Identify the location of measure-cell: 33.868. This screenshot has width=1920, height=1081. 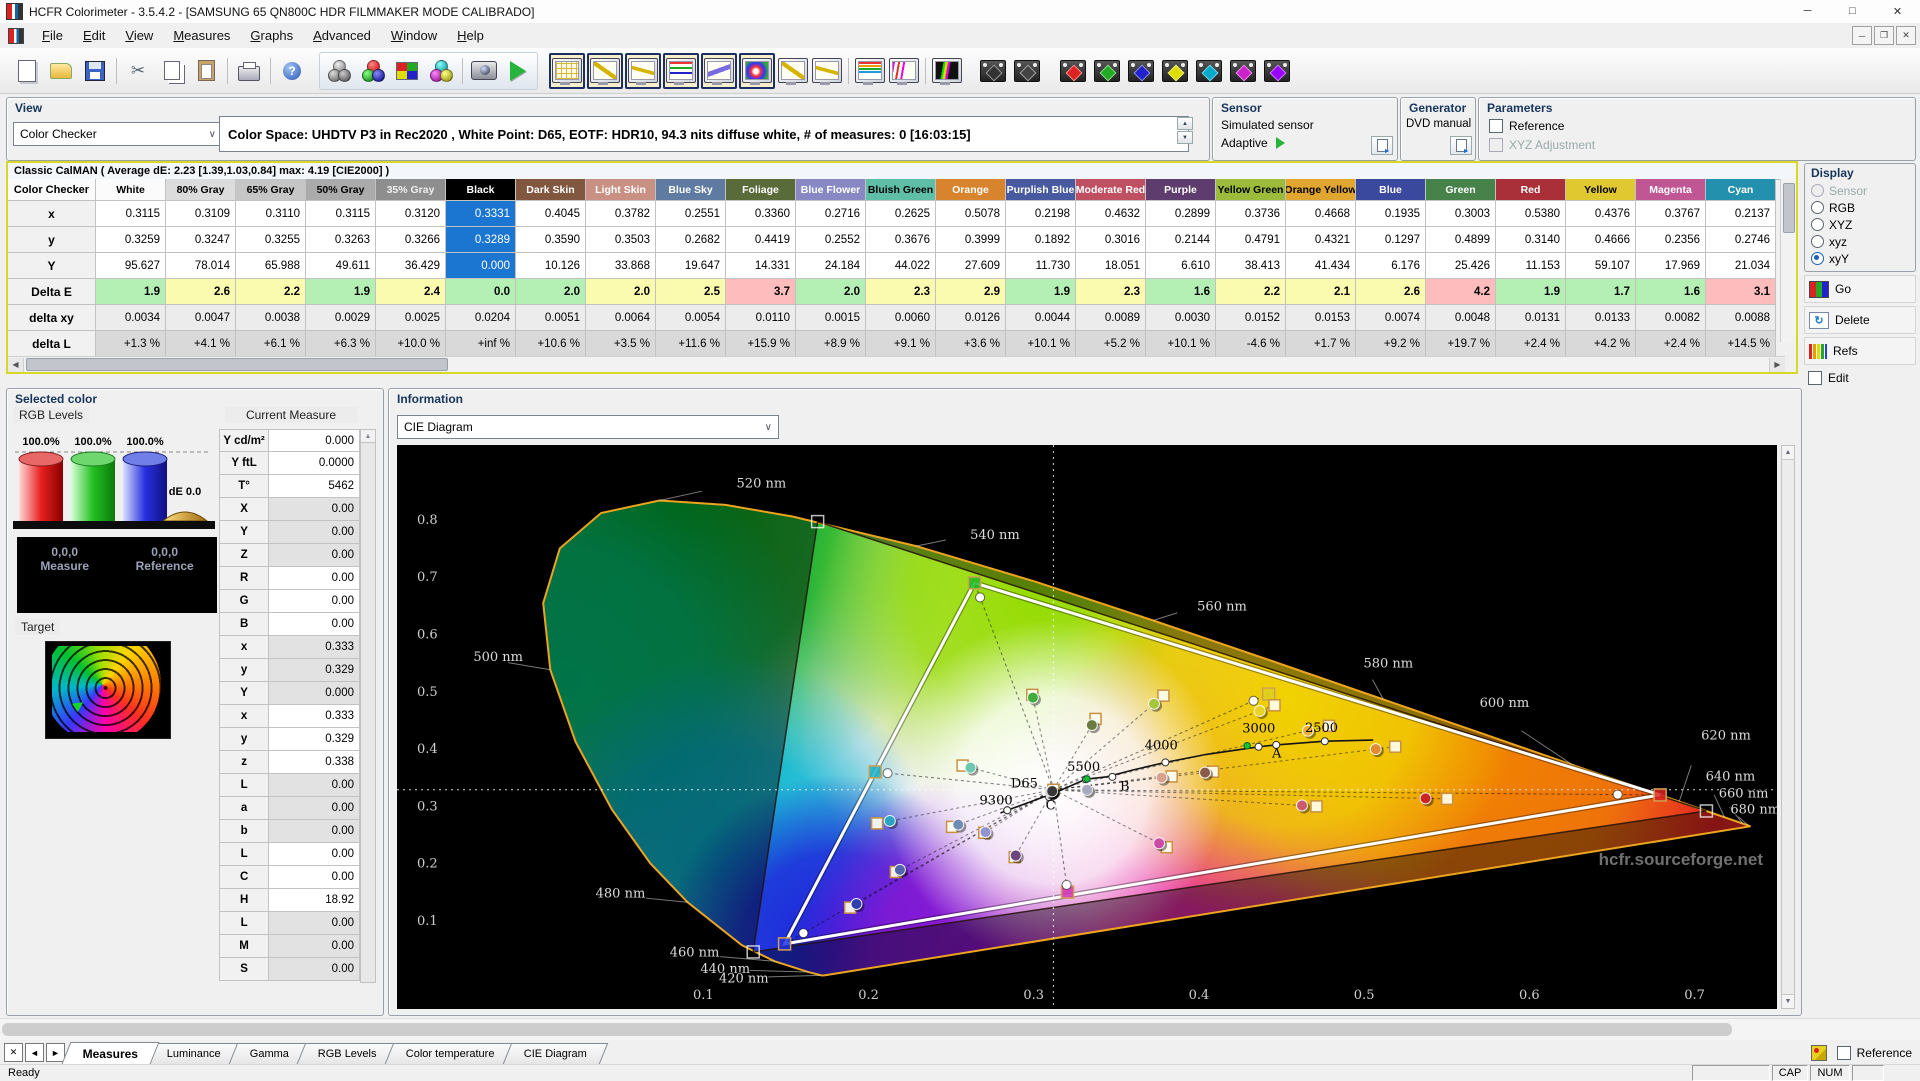
(621, 266).